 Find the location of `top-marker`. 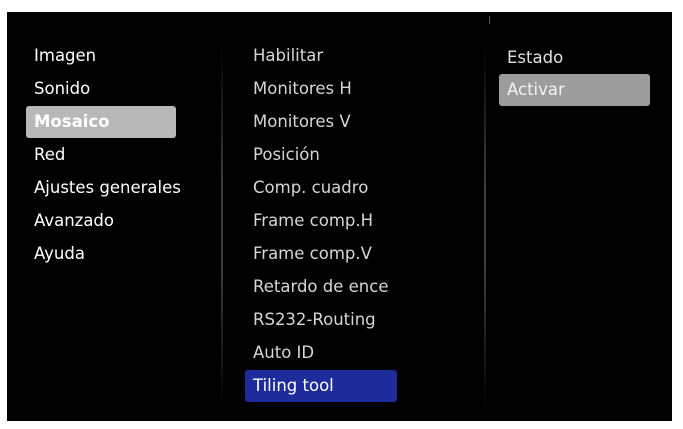

top-marker is located at coordinates (489, 20).